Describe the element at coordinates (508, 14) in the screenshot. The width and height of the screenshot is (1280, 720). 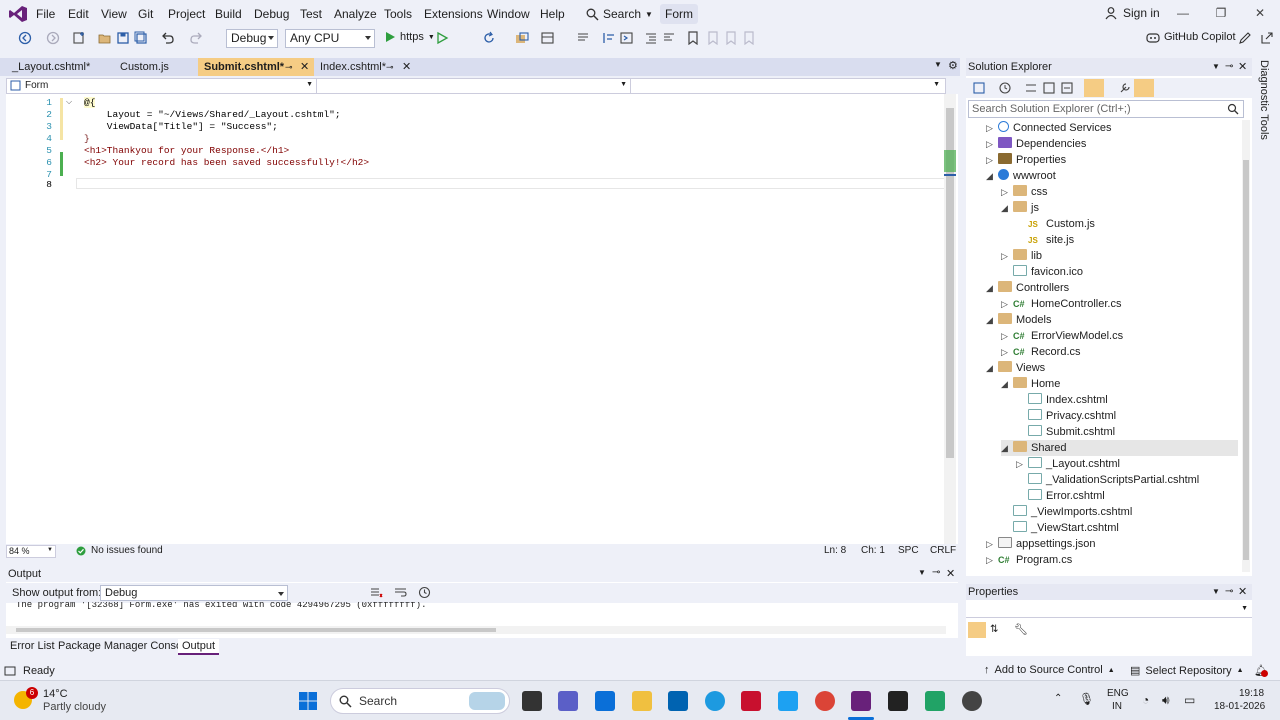
I see `menu-window: Window` at that location.